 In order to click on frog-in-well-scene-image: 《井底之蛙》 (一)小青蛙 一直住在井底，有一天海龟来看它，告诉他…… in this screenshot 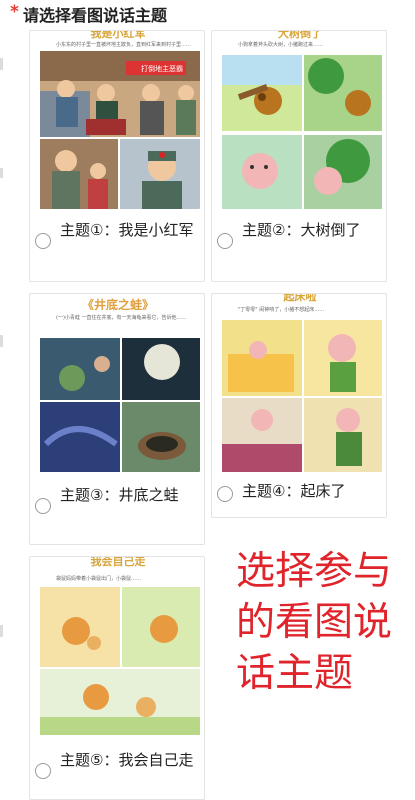, I will do `click(118, 383)`.